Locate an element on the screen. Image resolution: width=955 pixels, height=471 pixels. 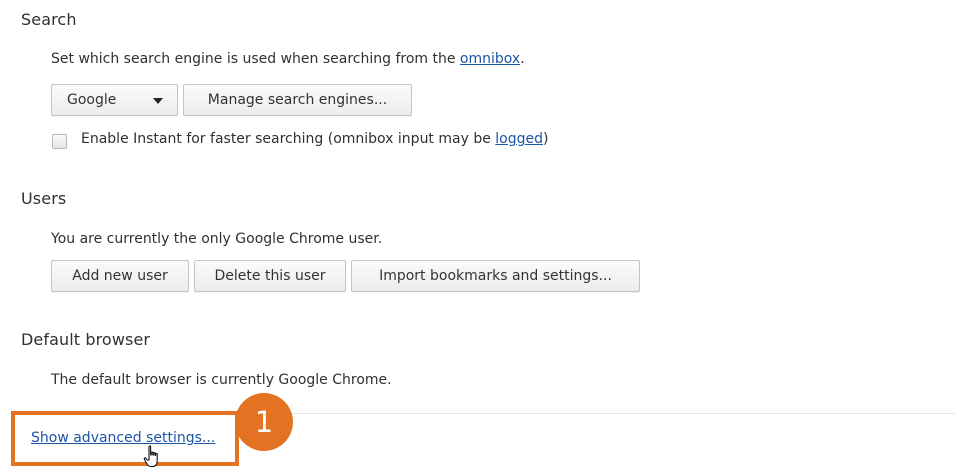
search-engine-selected-value: Google is located at coordinates (92, 100).